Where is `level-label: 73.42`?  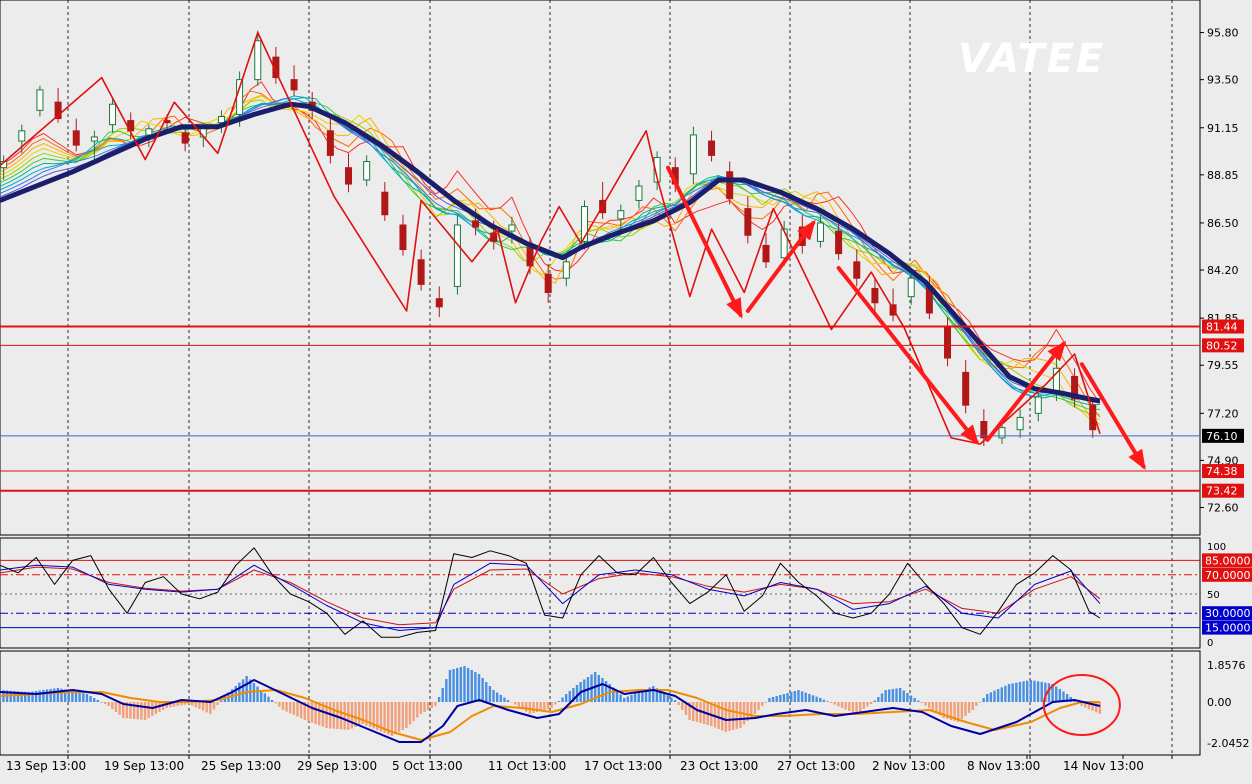
level-label: 73.42 is located at coordinates (1222, 491).